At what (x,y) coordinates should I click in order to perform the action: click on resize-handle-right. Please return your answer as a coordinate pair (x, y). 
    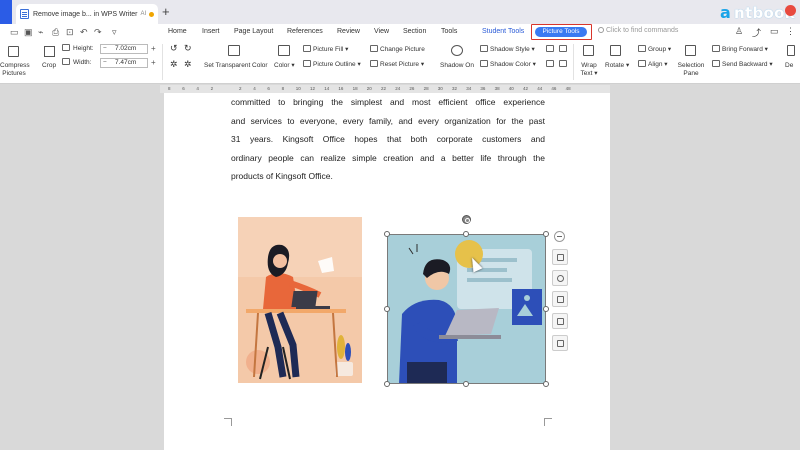
    Looking at the image, I should click on (546, 309).